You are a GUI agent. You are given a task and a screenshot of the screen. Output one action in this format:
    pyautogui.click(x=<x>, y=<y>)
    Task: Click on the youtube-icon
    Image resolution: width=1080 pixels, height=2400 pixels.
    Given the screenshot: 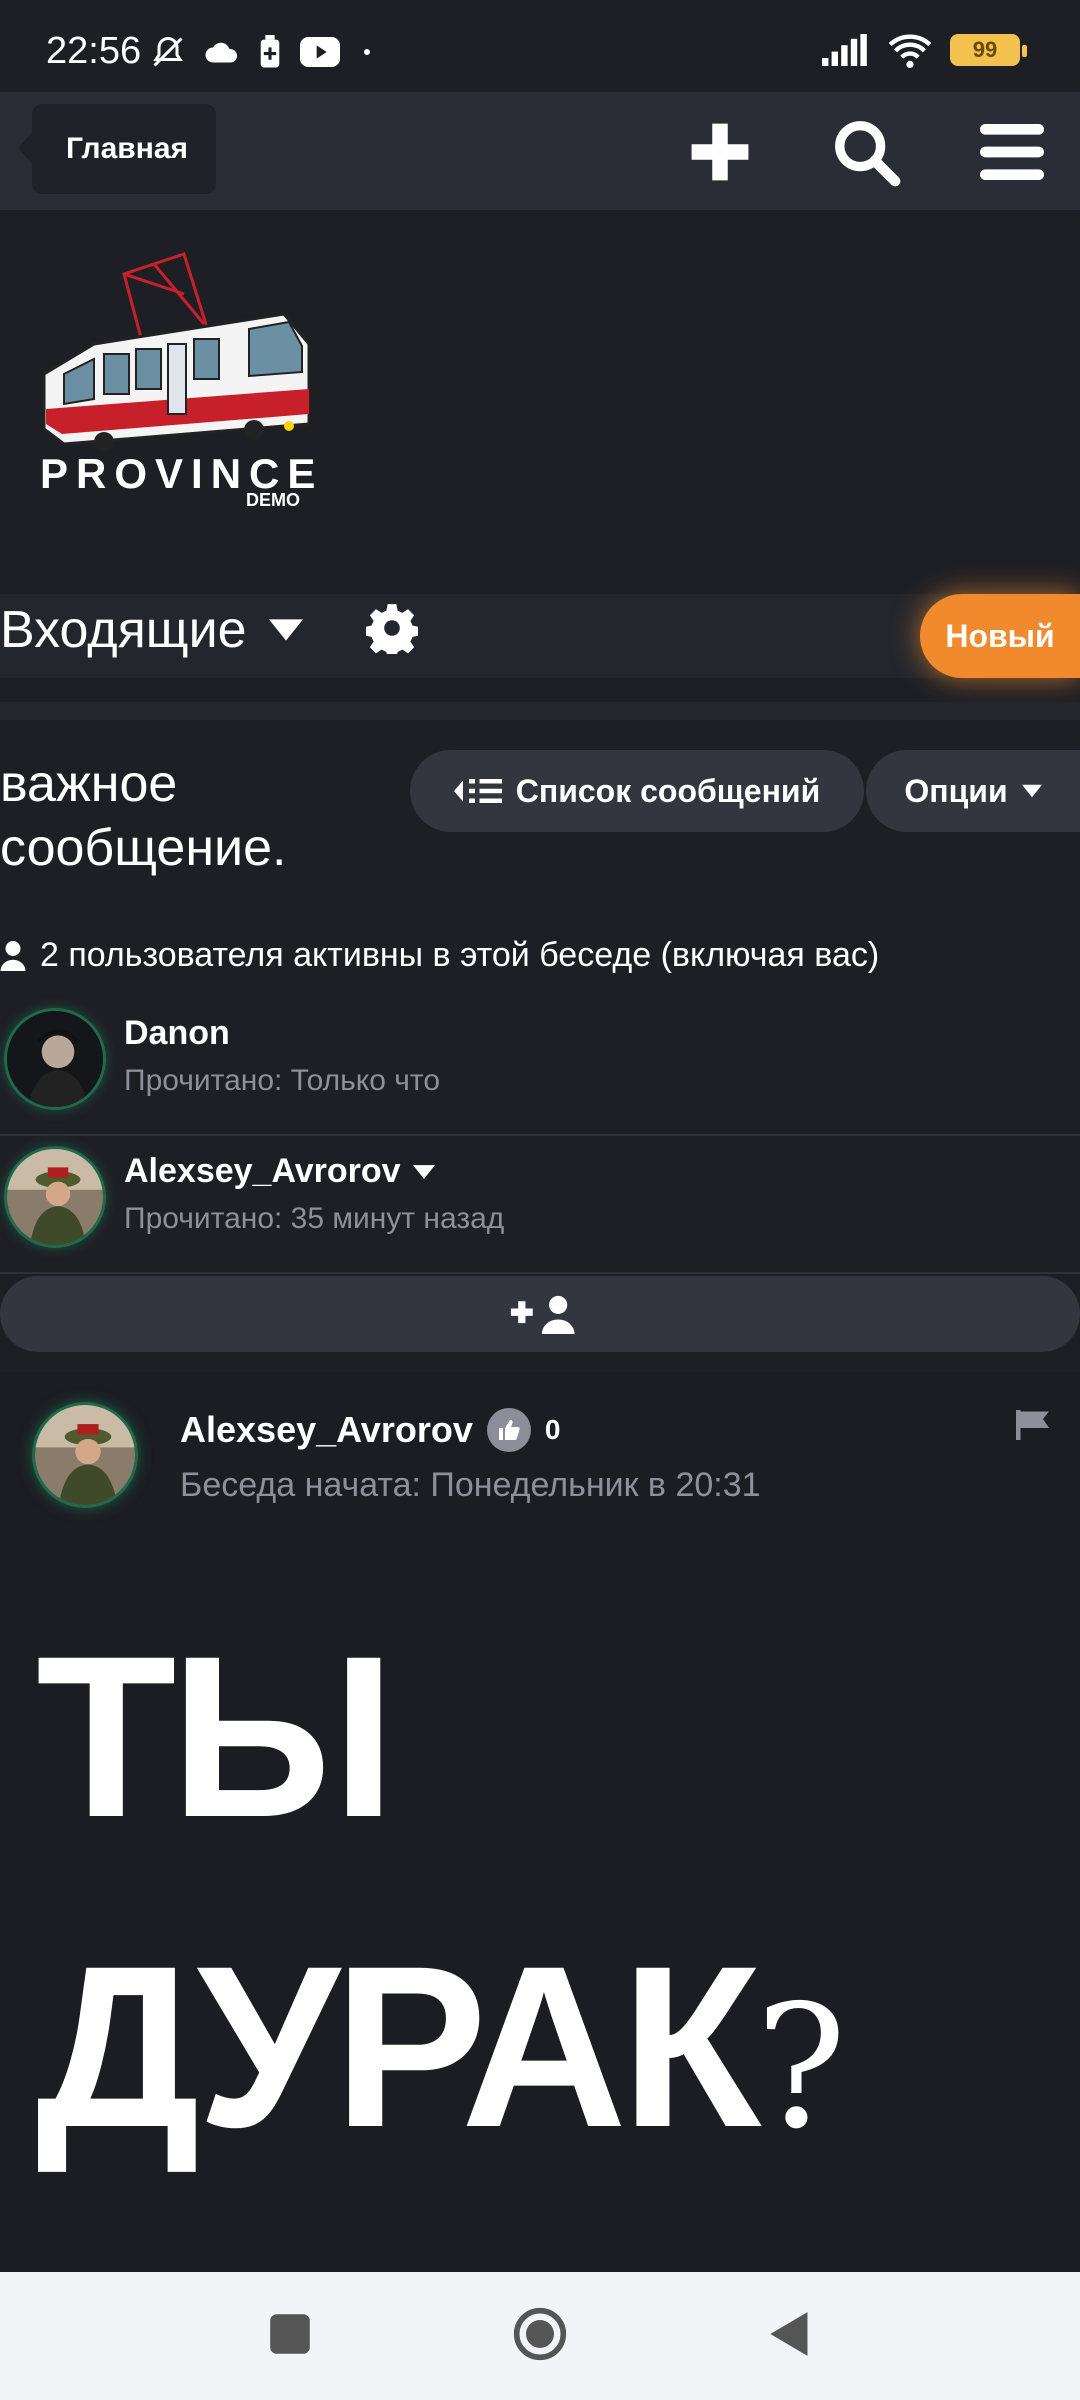 What is the action you would take?
    pyautogui.click(x=320, y=52)
    